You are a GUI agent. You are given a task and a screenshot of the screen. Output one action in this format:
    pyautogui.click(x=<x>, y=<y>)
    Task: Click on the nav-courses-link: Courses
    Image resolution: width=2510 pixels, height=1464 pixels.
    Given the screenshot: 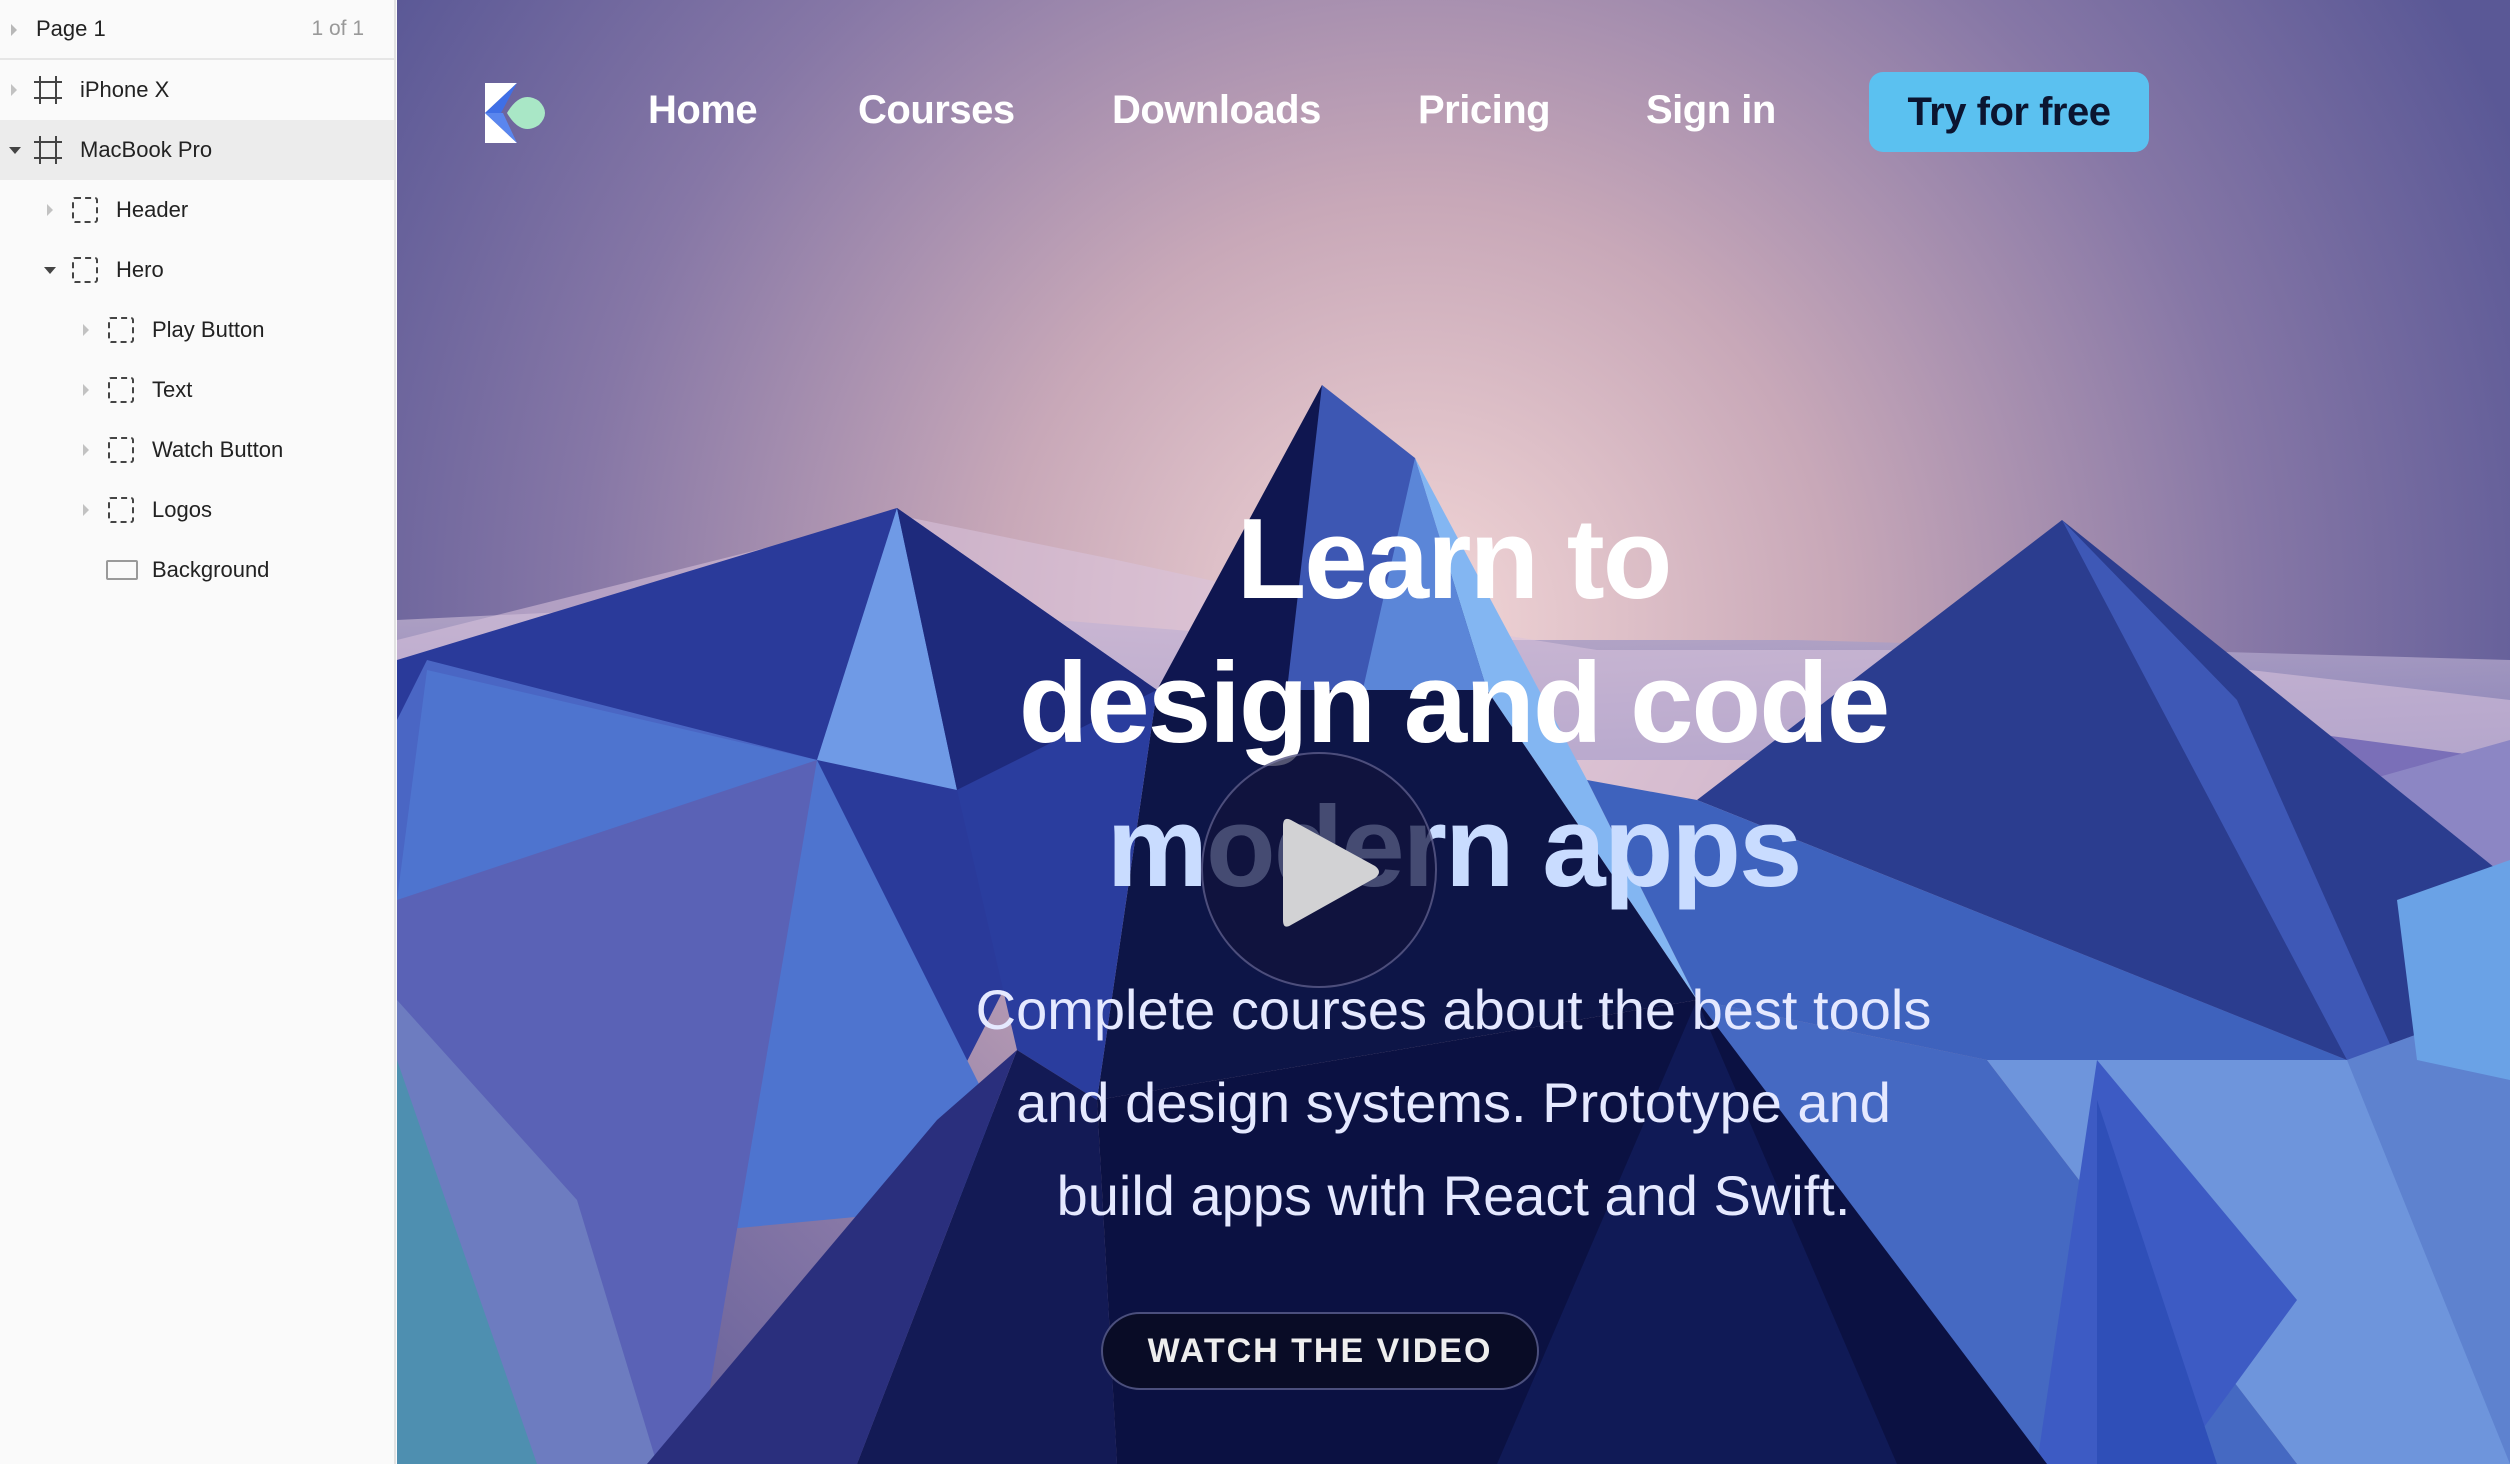 What is the action you would take?
    pyautogui.click(x=936, y=110)
    